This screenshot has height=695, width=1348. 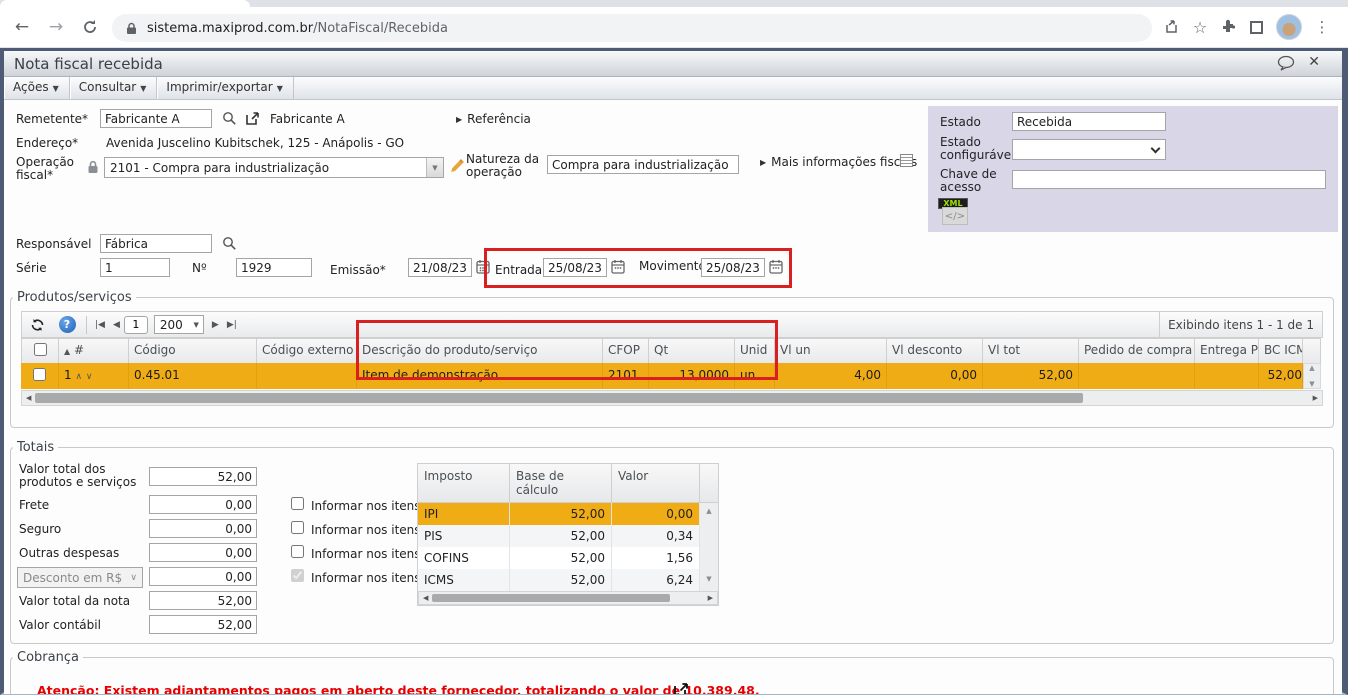 I want to click on impostos-horizontal-scrollbar: ◀ ▶, so click(x=568, y=598).